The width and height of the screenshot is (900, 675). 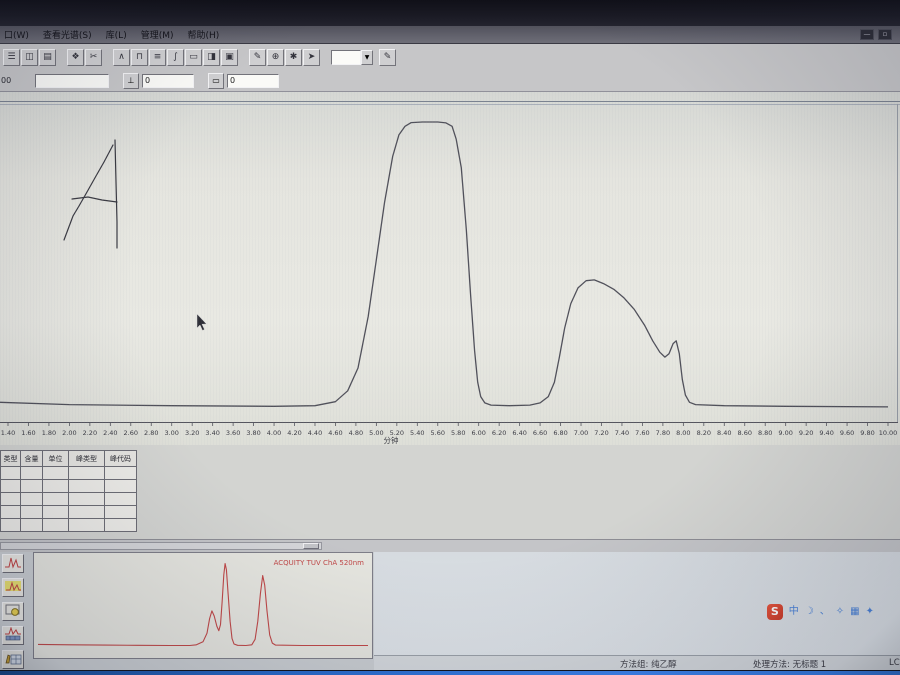 What do you see at coordinates (13, 635) in the screenshot?
I see `peaks-table-view-button` at bounding box center [13, 635].